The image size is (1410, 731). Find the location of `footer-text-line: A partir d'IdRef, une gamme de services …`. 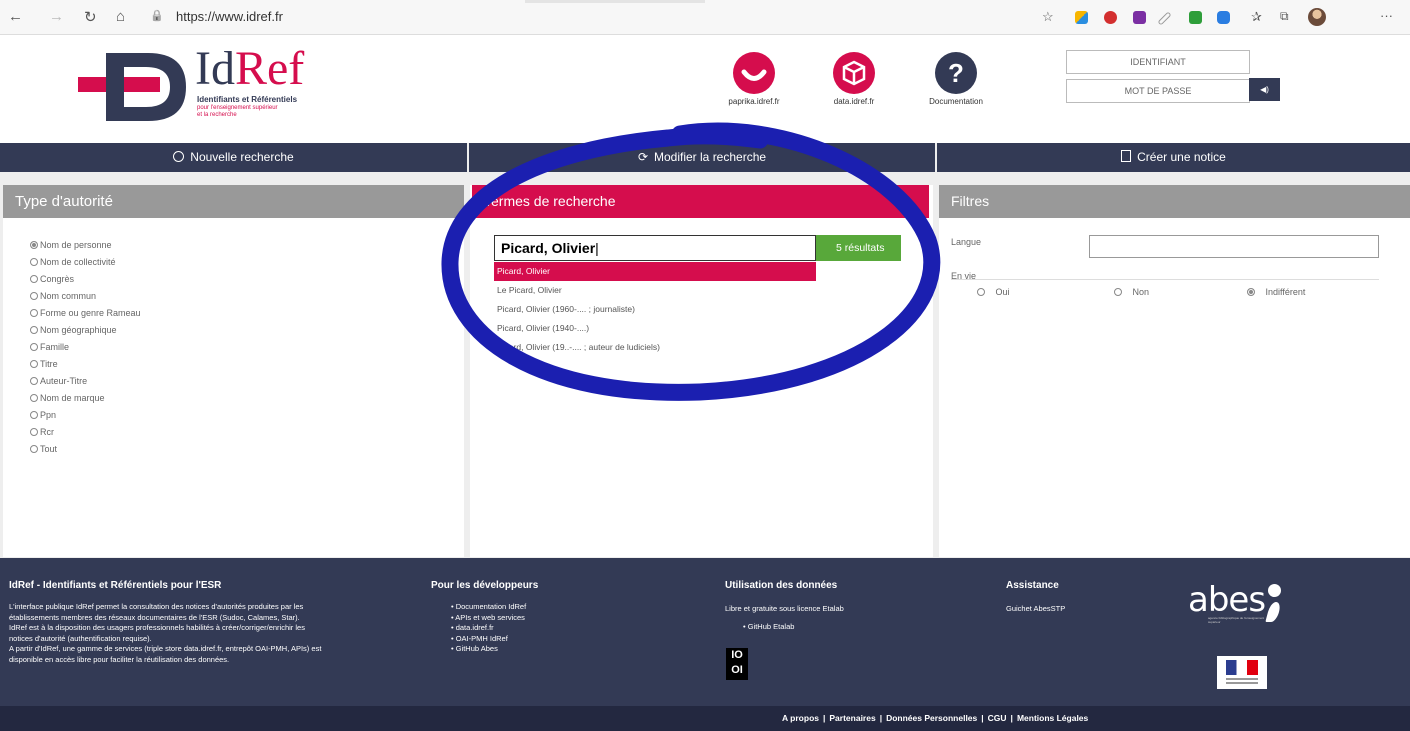

footer-text-line: A partir d'IdRef, une gamme de services … is located at coordinates (165, 648).